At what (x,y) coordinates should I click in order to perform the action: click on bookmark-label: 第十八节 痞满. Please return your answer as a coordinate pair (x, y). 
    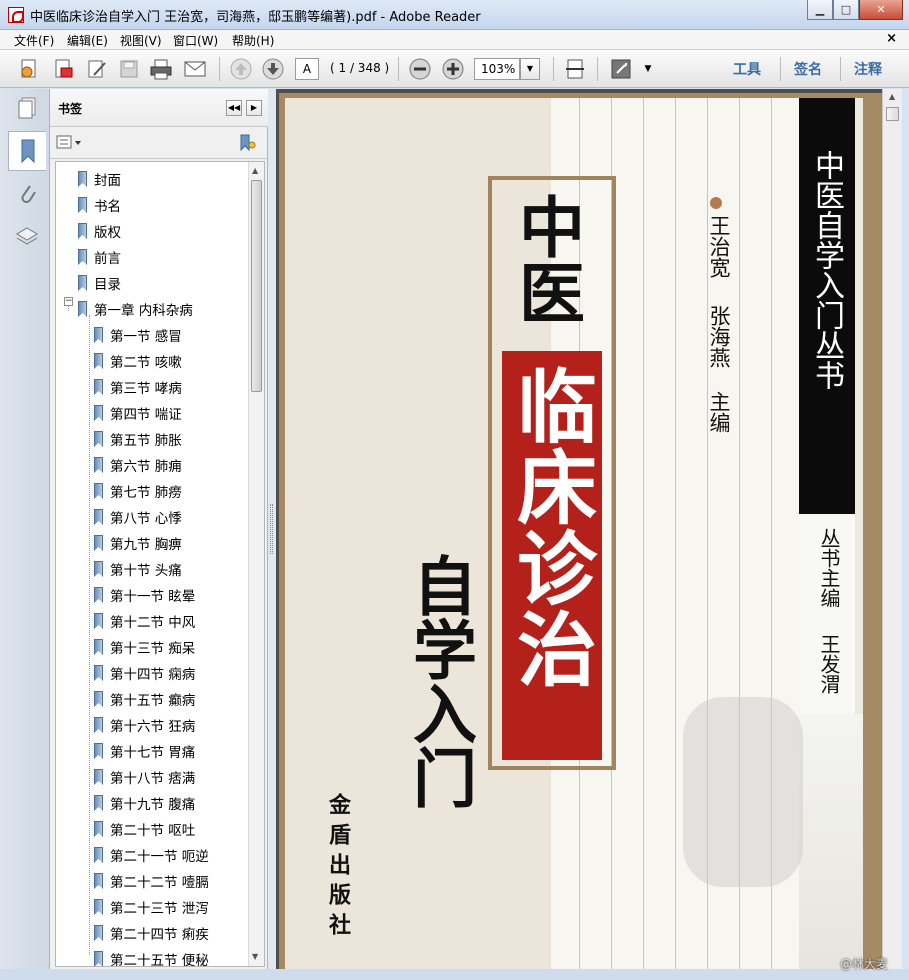
    Looking at the image, I should click on (153, 779).